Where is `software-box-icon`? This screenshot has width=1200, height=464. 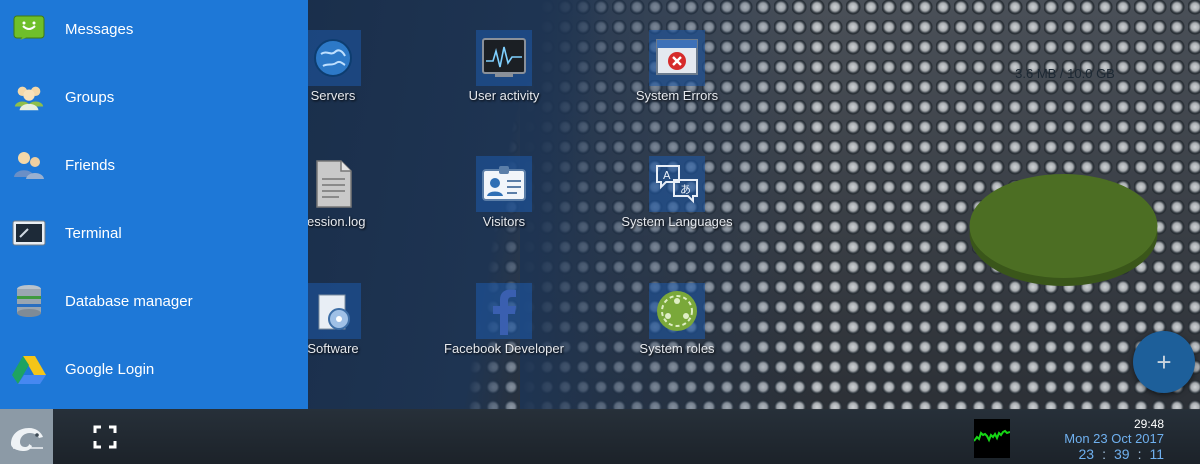
software-box-icon is located at coordinates (333, 311).